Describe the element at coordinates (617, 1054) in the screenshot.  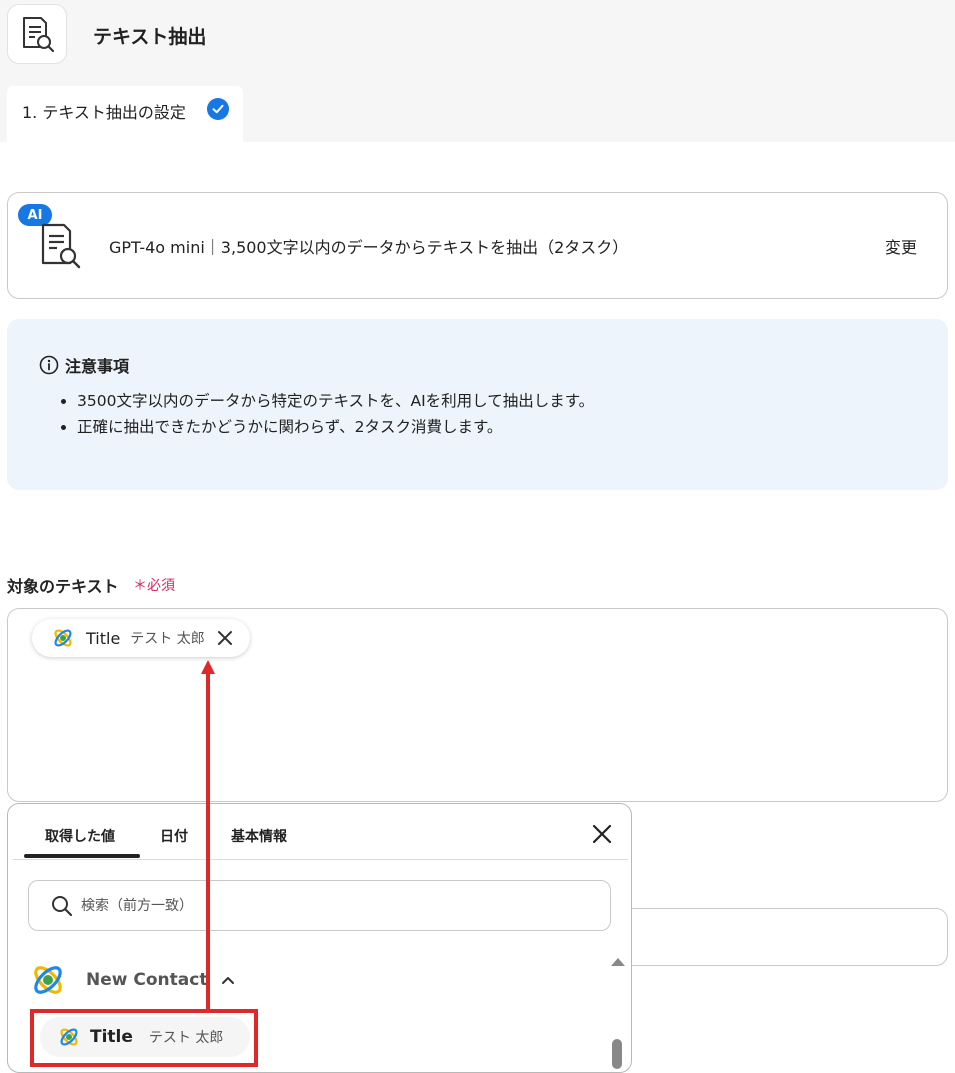
I see `scrollbar-thumb` at that location.